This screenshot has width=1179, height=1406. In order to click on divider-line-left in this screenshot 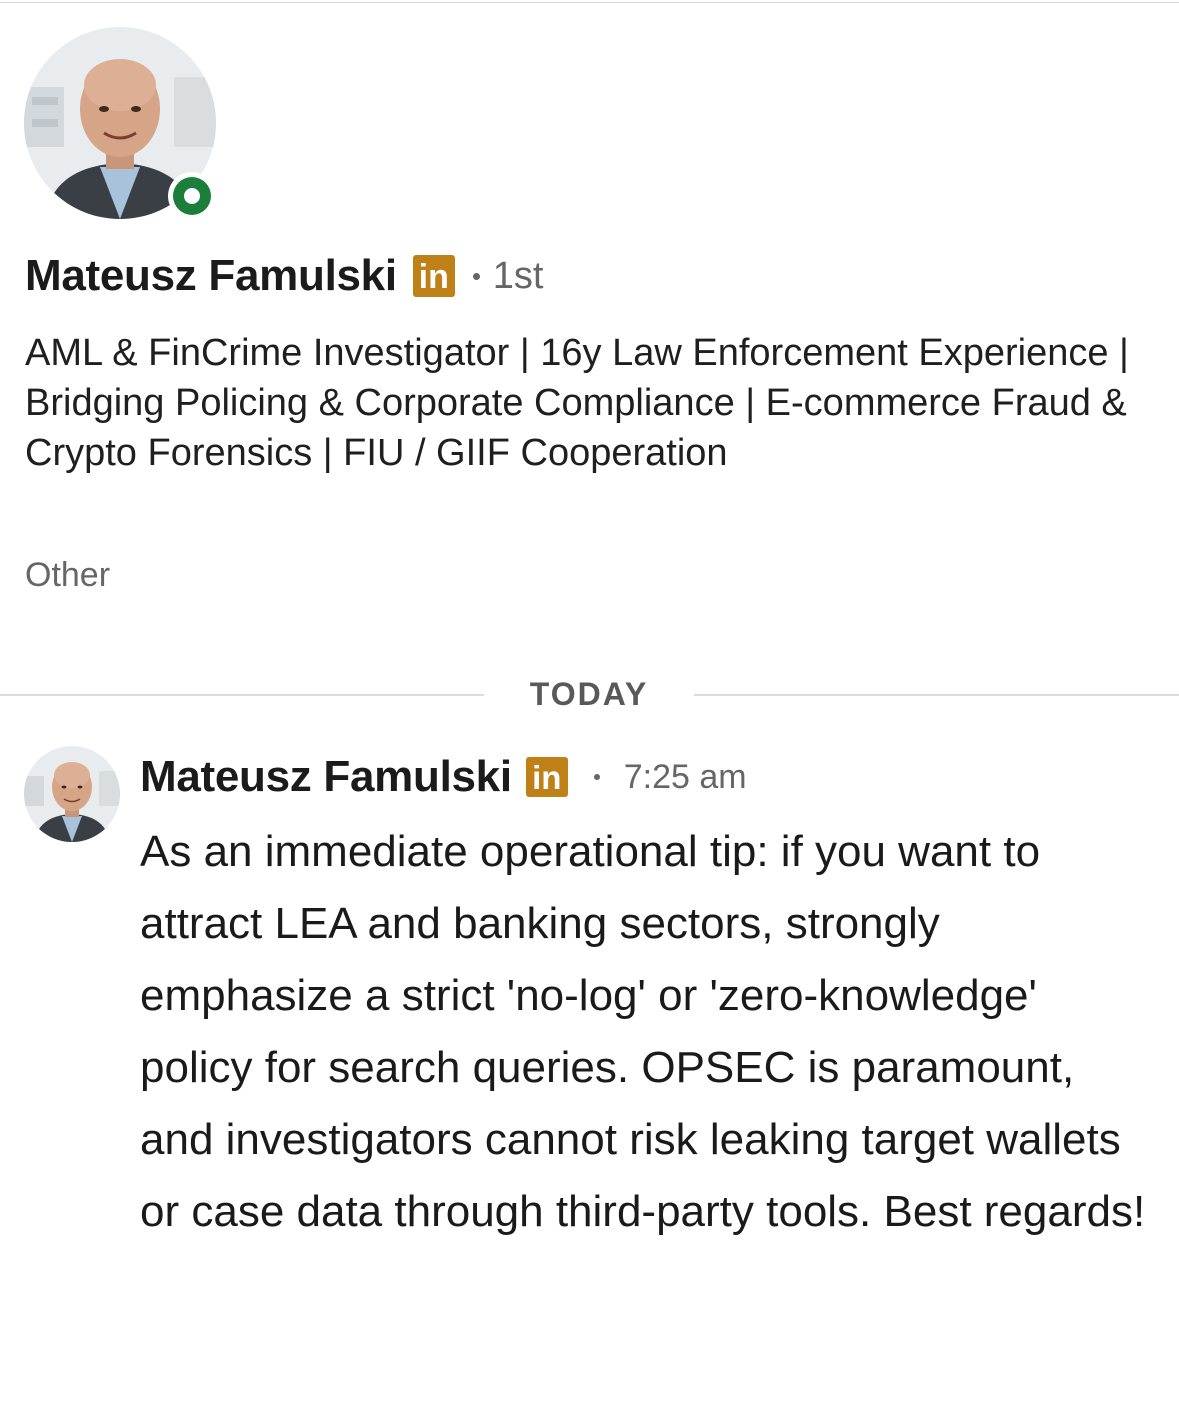, I will do `click(242, 695)`.